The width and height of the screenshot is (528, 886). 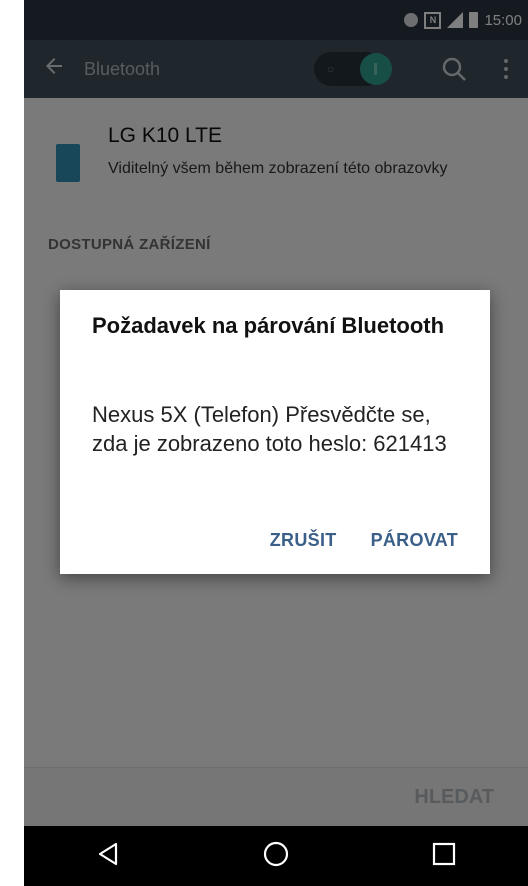 I want to click on back-triangle-icon, so click(x=108, y=856).